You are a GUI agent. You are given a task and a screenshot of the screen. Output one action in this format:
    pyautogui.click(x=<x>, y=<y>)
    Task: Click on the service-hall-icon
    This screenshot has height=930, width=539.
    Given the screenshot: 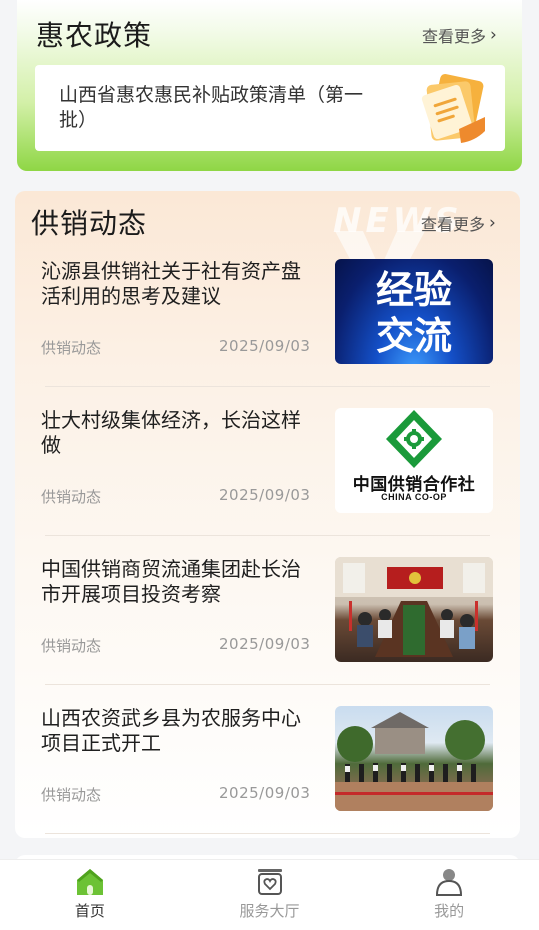 What is the action you would take?
    pyautogui.click(x=269, y=882)
    